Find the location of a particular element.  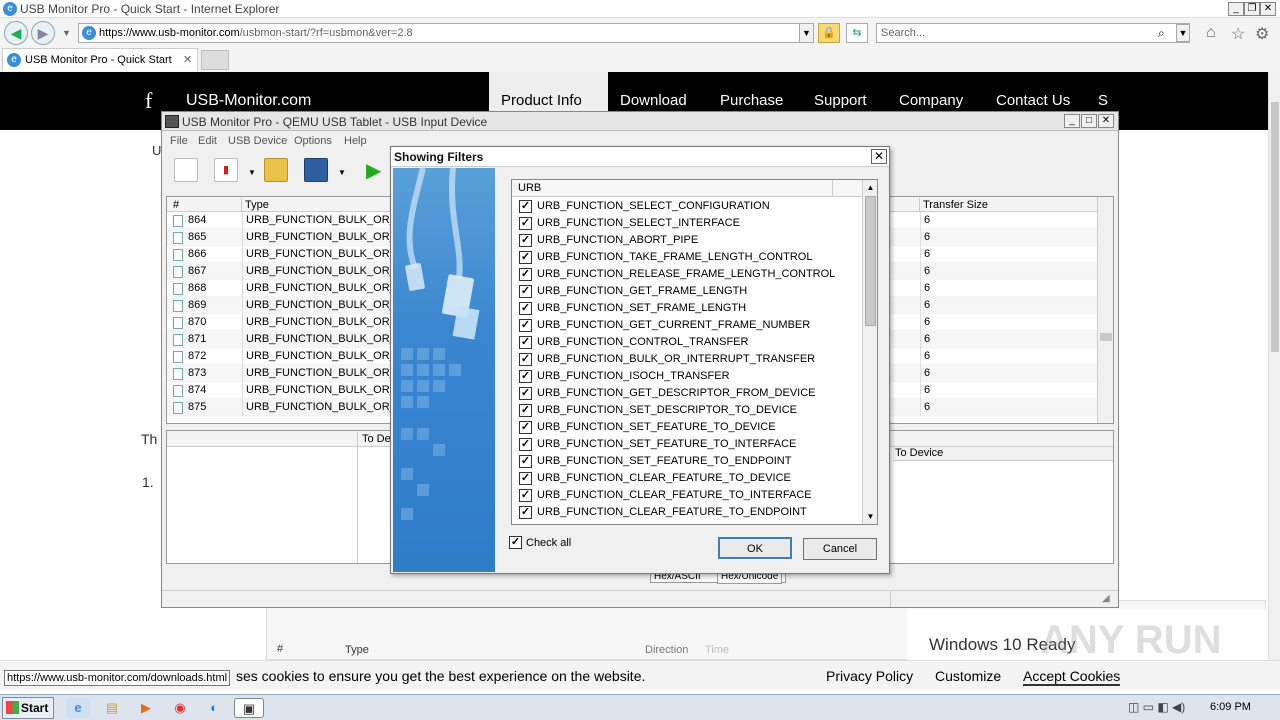

filter-item: ✓ URB_FUNCTION_CLEAR_FEATURE_TO_ENDPOINT is located at coordinates (687, 512).